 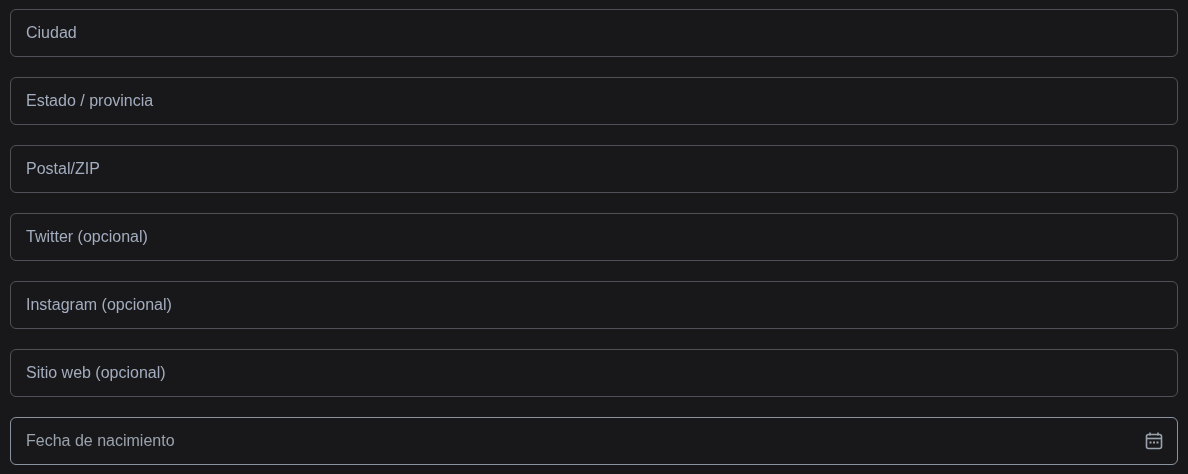 I want to click on input-field: Postal/ZIP, so click(x=594, y=169).